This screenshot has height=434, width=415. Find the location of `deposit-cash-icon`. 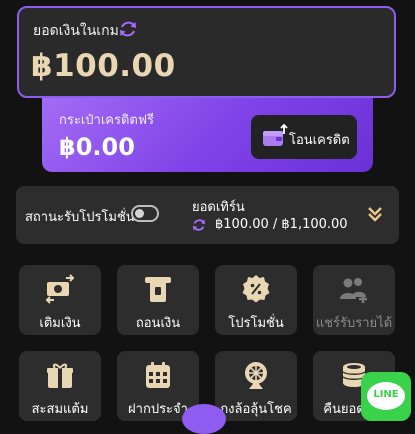

deposit-cash-icon is located at coordinates (60, 289).